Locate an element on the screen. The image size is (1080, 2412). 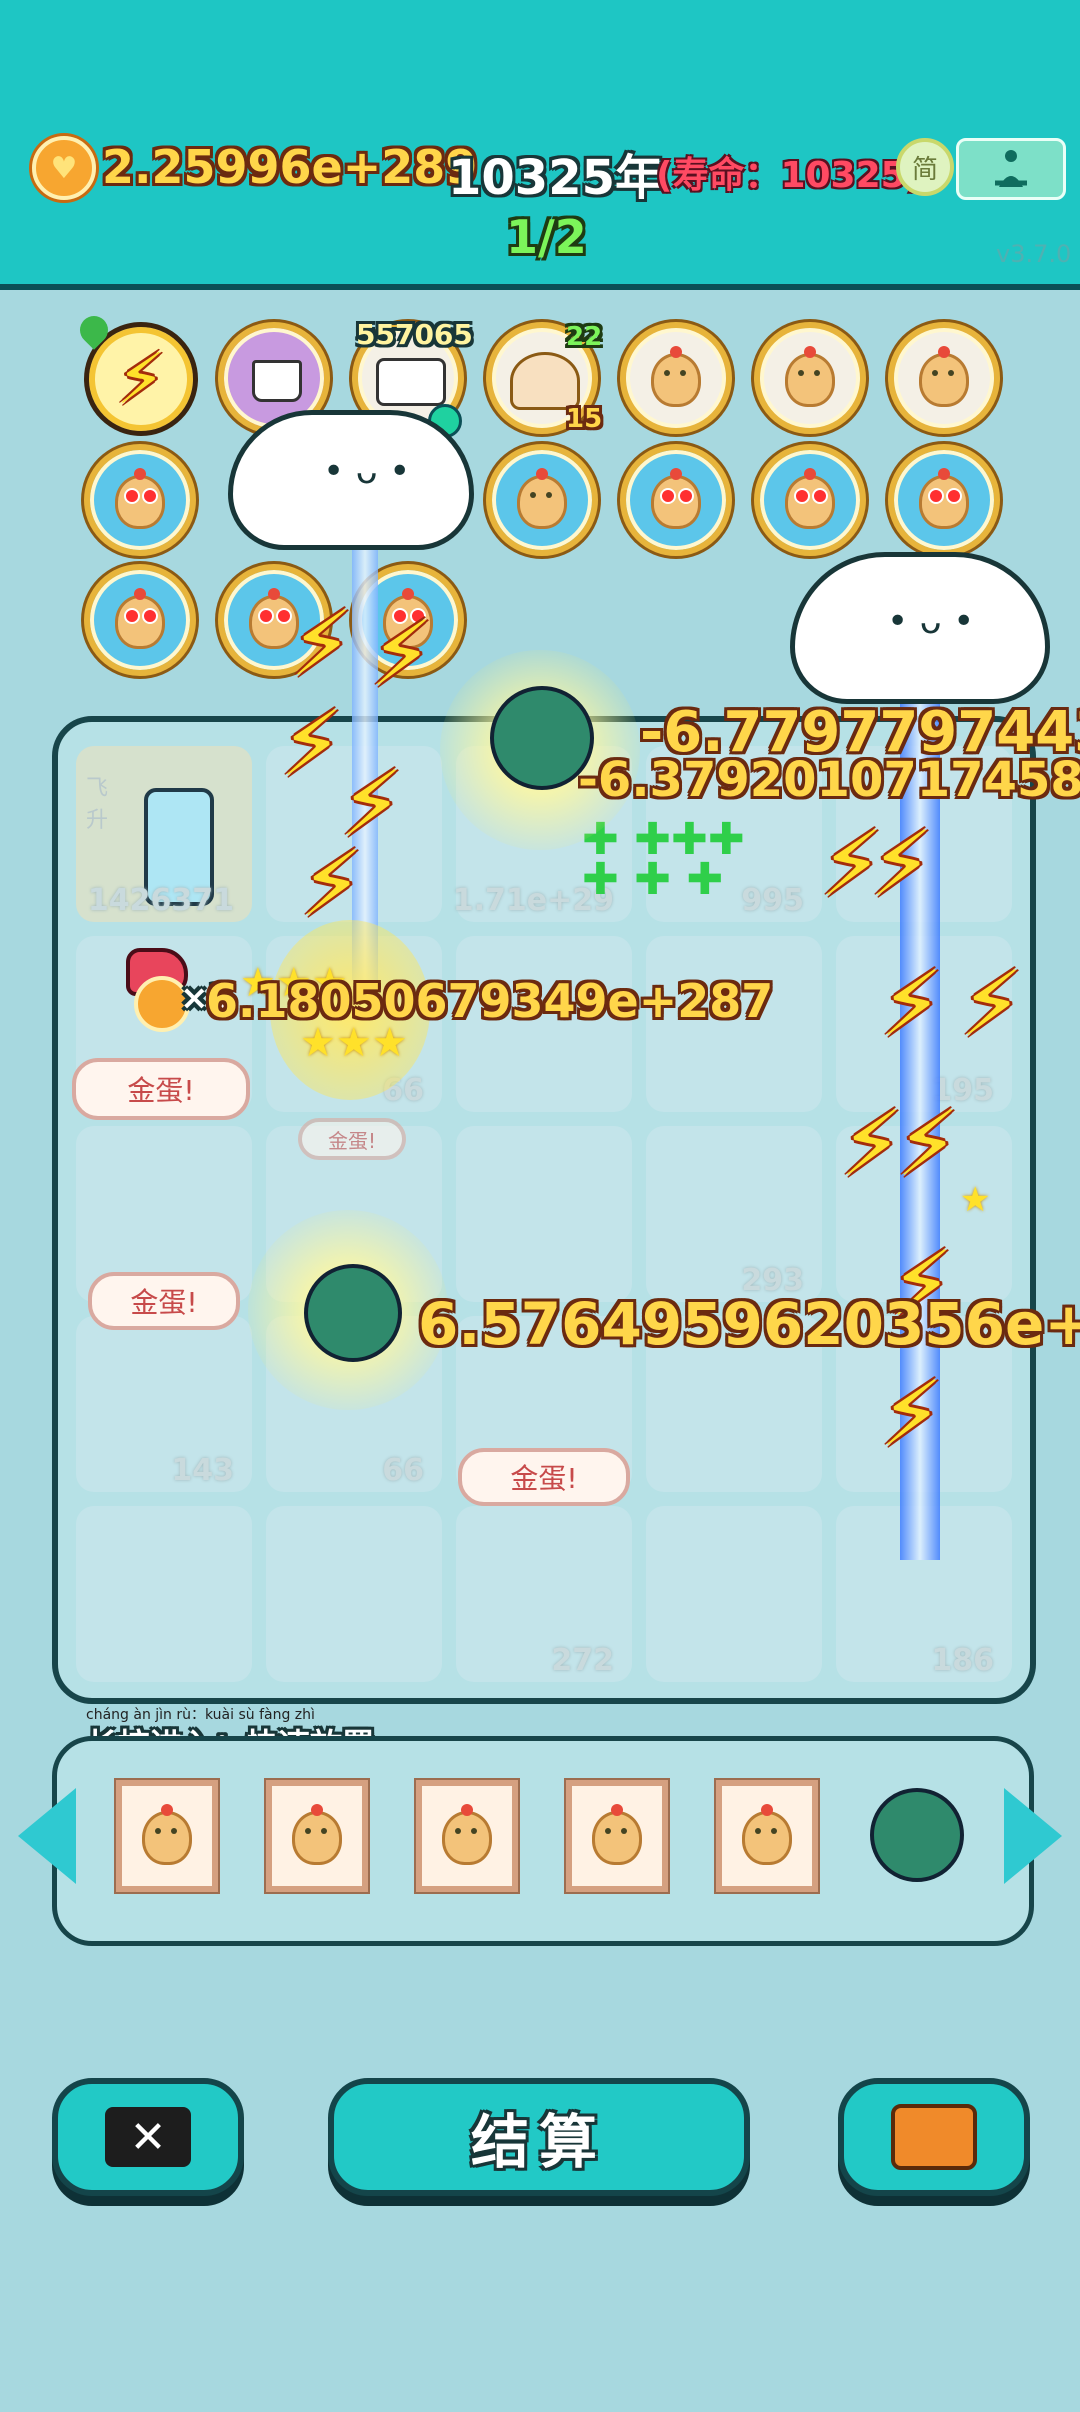
language-label: 简 is located at coordinates (924, 169).